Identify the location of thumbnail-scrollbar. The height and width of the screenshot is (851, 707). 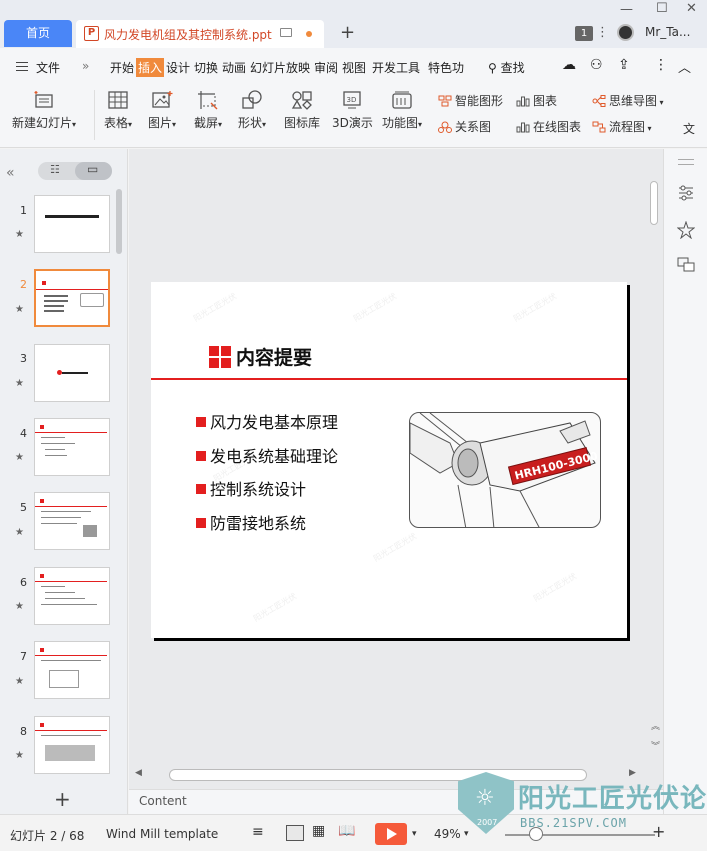
(119, 221).